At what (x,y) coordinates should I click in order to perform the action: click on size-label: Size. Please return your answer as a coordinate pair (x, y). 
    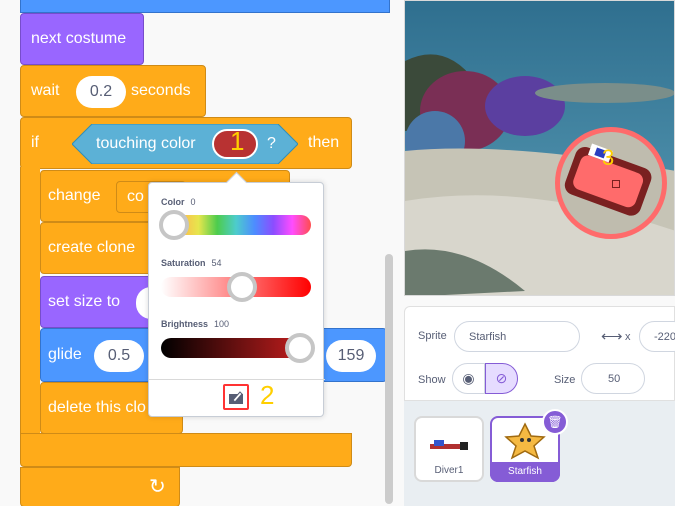
    Looking at the image, I should click on (565, 380).